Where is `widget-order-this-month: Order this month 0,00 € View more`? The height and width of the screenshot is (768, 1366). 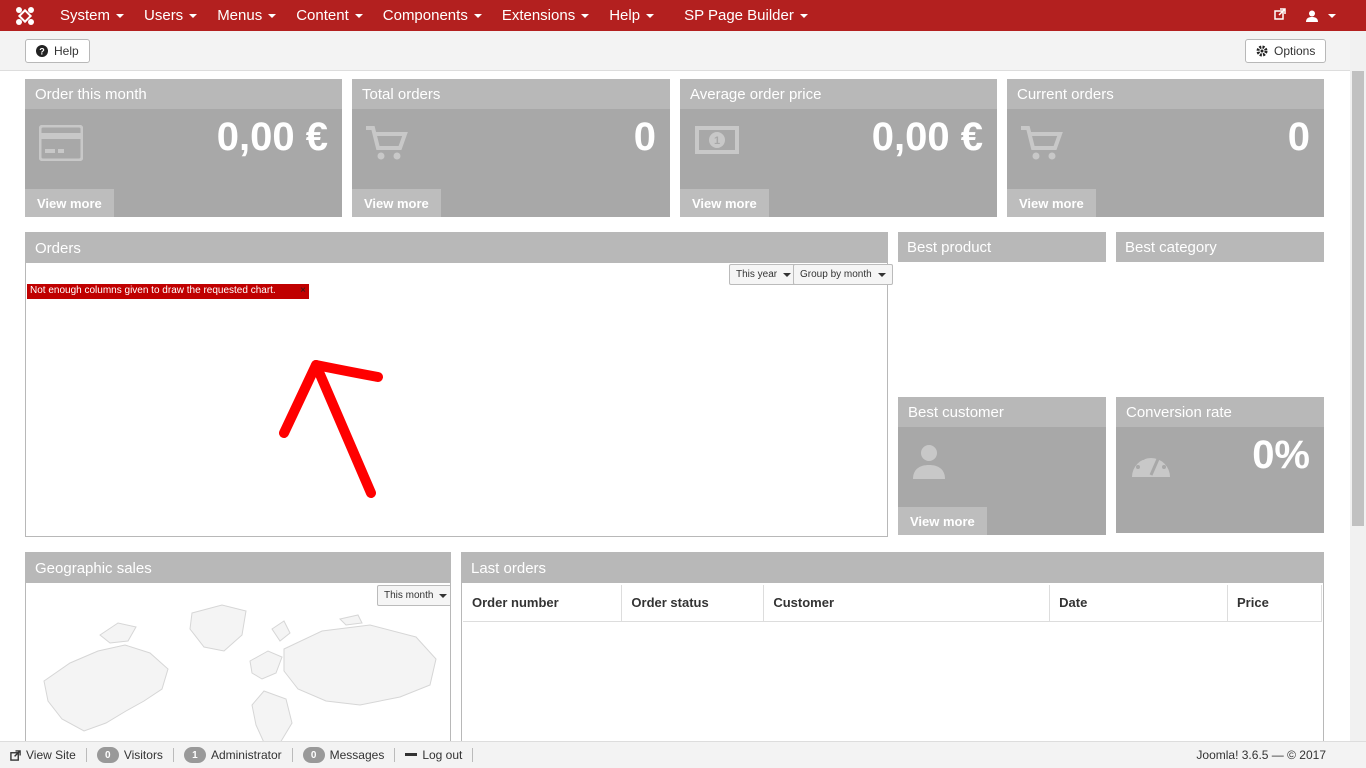 widget-order-this-month: Order this month 0,00 € View more is located at coordinates (183, 148).